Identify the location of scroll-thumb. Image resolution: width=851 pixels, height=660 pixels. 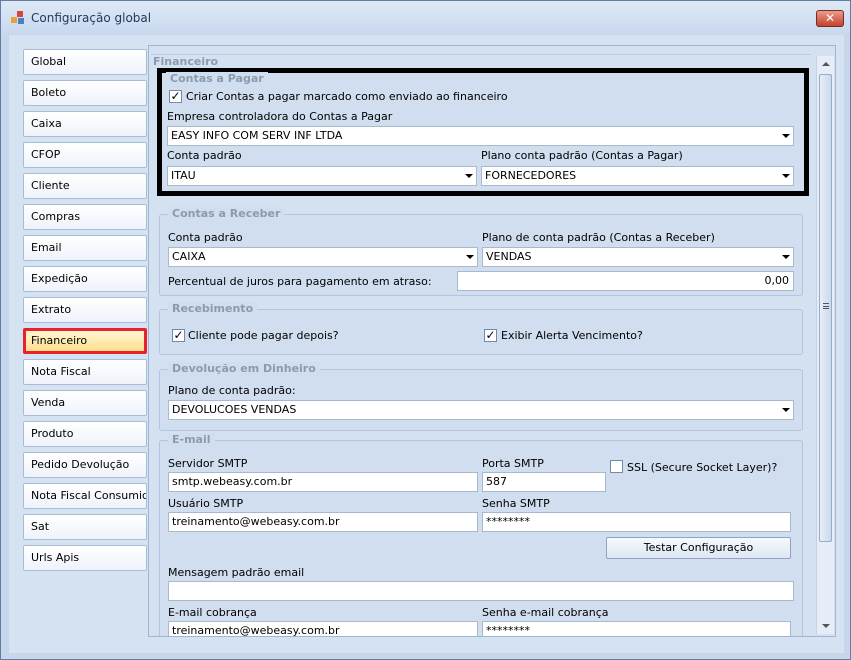
(825, 308).